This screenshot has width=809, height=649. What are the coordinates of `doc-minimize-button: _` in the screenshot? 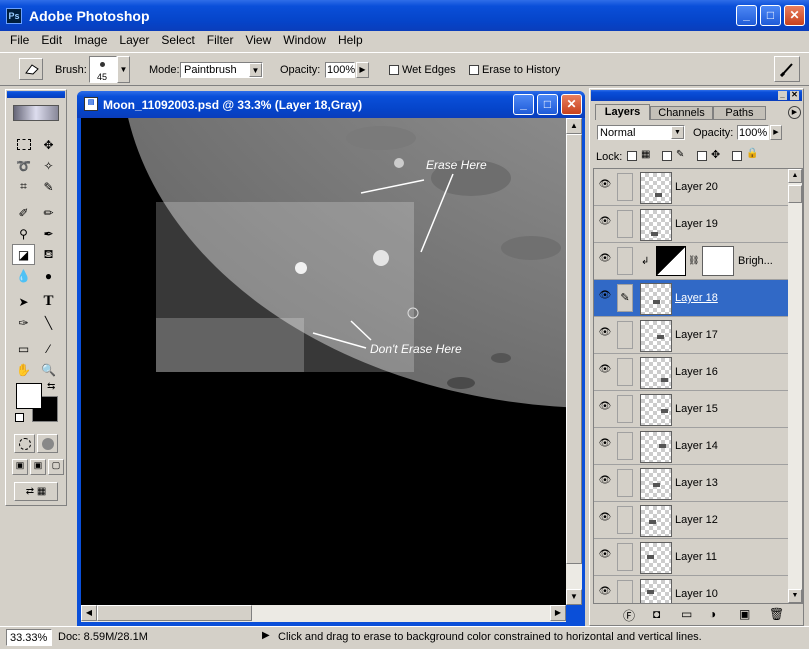 It's located at (523, 104).